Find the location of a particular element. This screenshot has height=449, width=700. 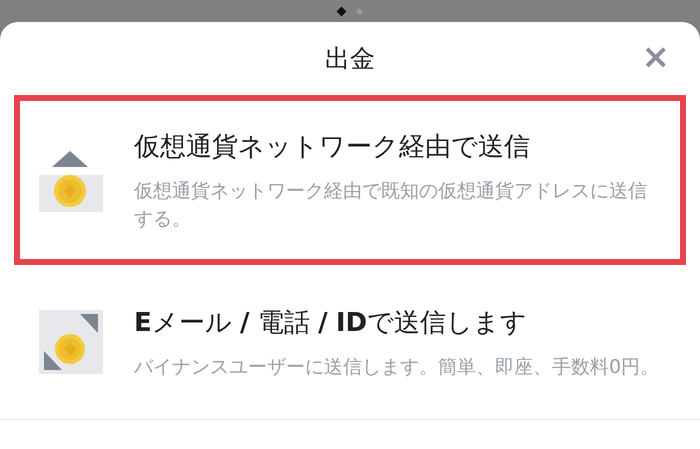

option-description: 仮想通貨ネットワーク経由で既知の仮想通貨アドレスに送信する。 is located at coordinates (391, 205).